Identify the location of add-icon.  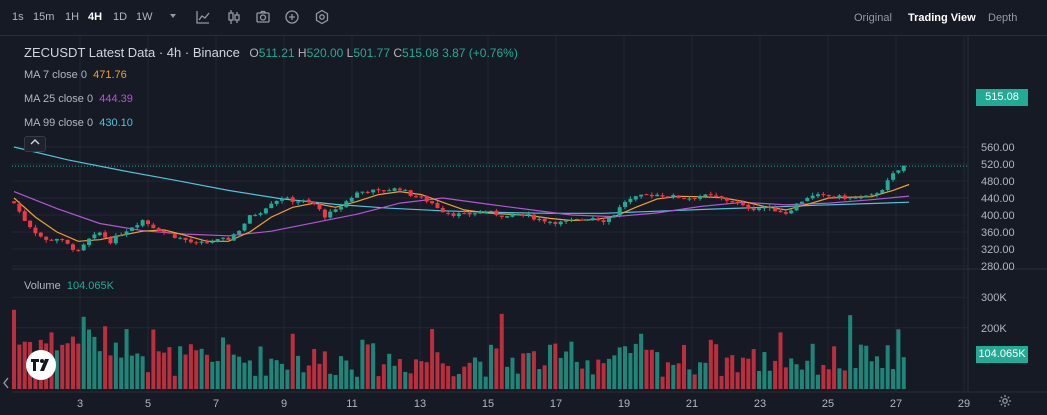
(292, 17).